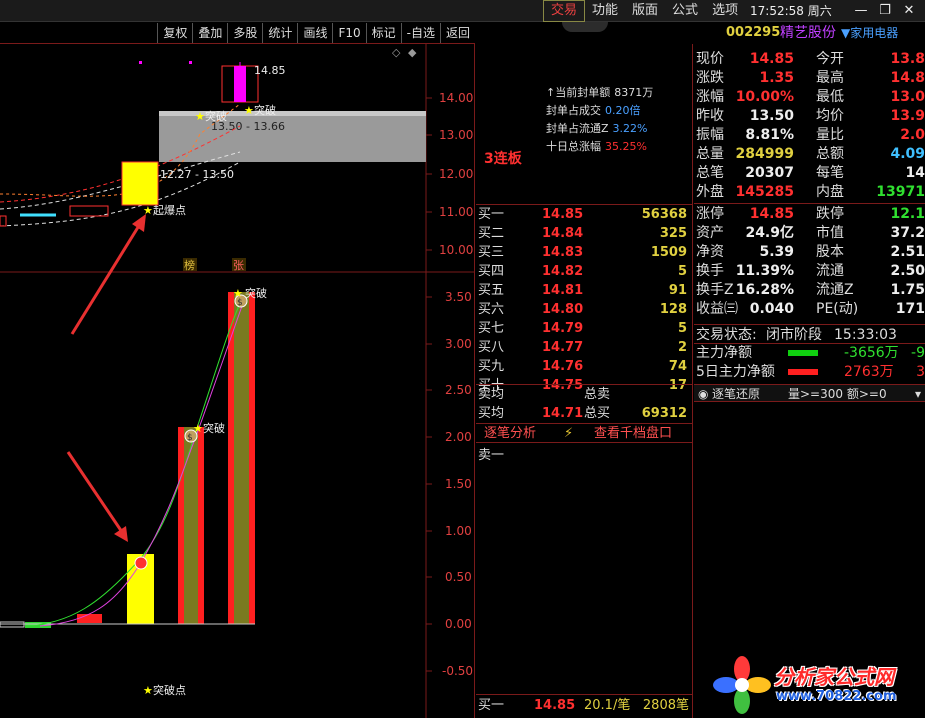 Image resolution: width=925 pixels, height=718 pixels. I want to click on quote-value: 12.1, so click(907, 214).